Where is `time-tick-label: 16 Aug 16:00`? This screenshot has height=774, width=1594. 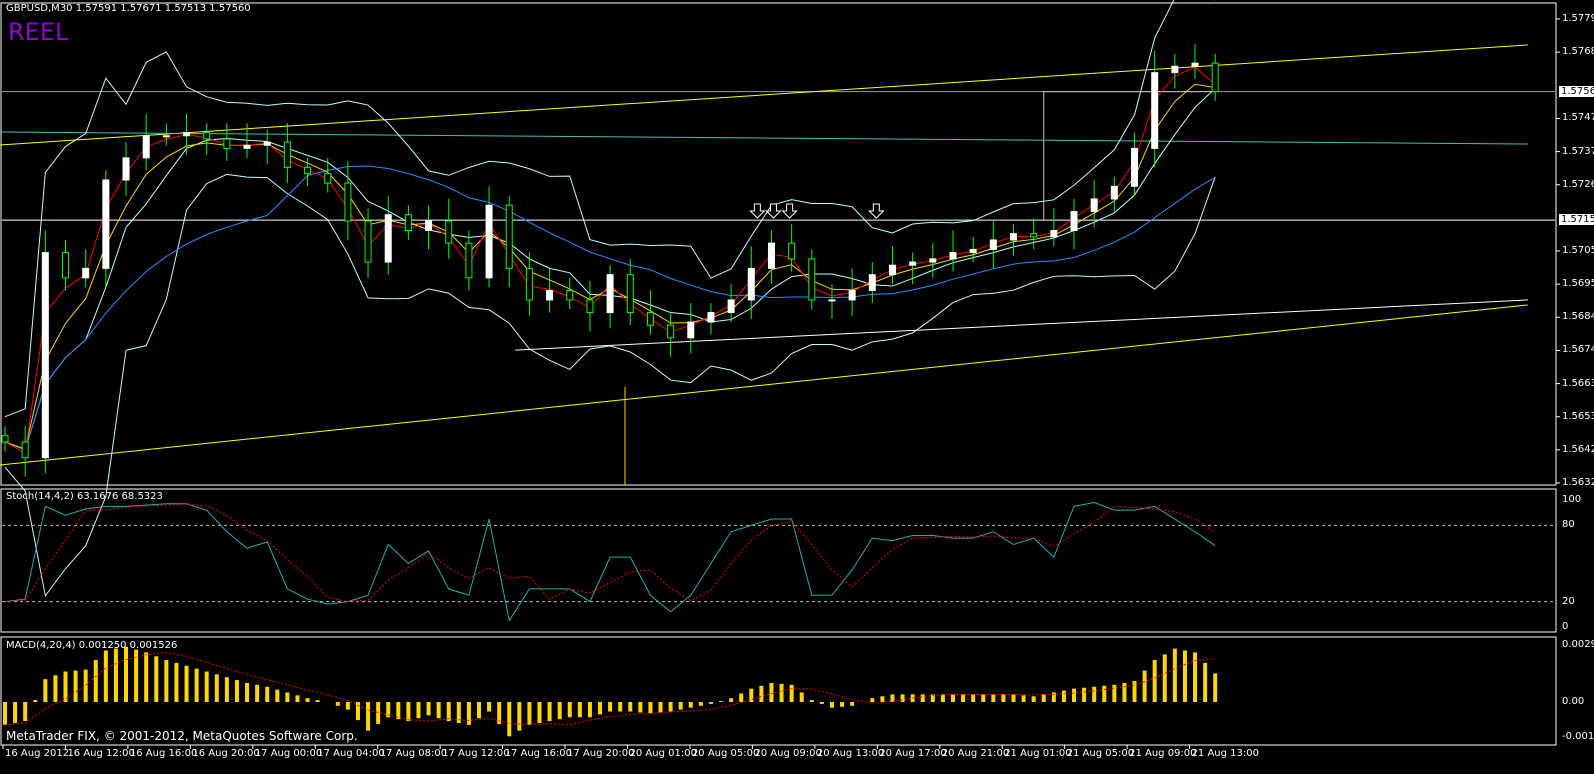
time-tick-label: 16 Aug 16:00 is located at coordinates (163, 753).